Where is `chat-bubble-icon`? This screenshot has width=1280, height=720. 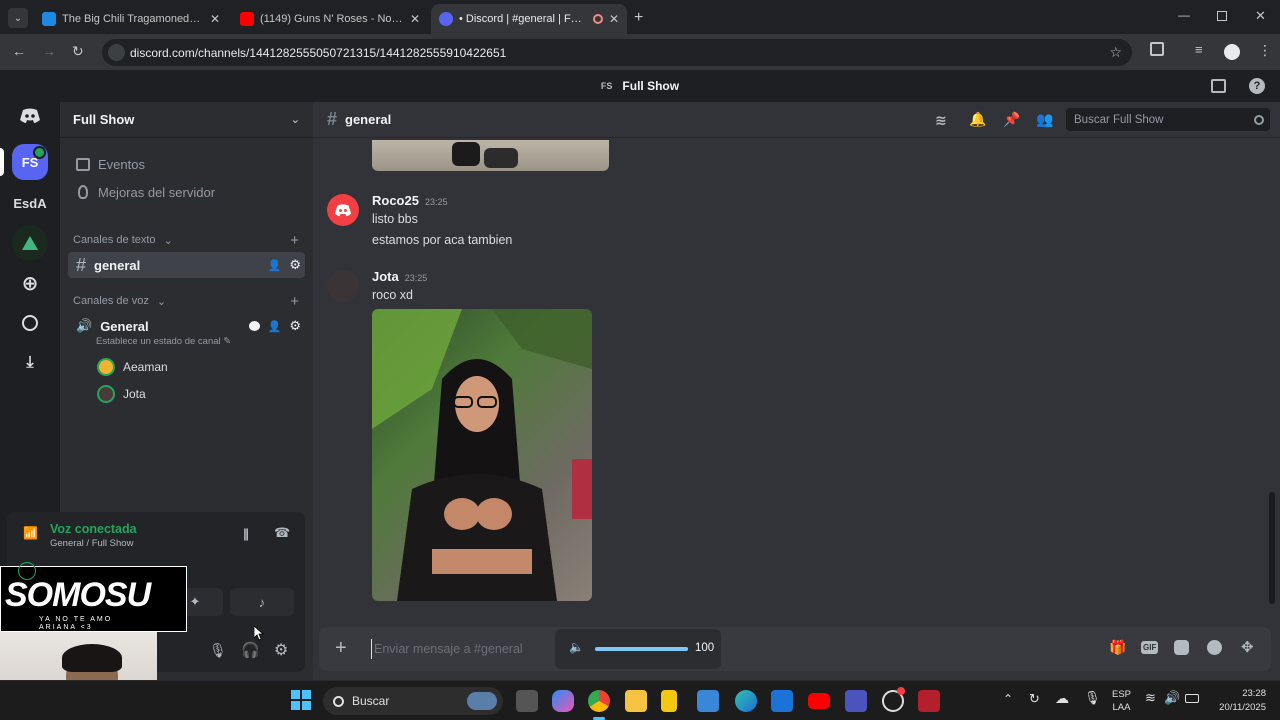
chat-bubble-icon is located at coordinates (254, 326).